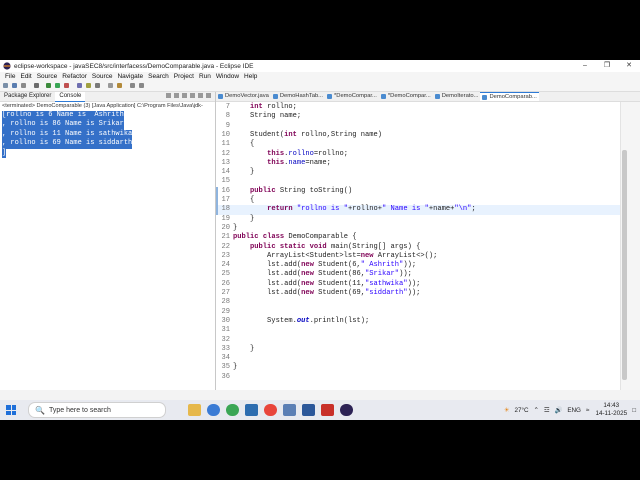 The image size is (640, 480). I want to click on new-icon, so click(5, 85).